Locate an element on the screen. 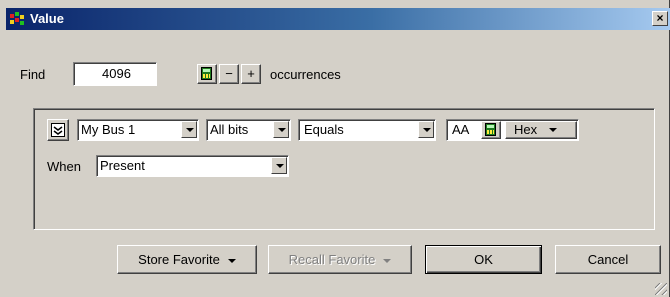 The image size is (670, 297). collapse-toggle-icon is located at coordinates (58, 130).